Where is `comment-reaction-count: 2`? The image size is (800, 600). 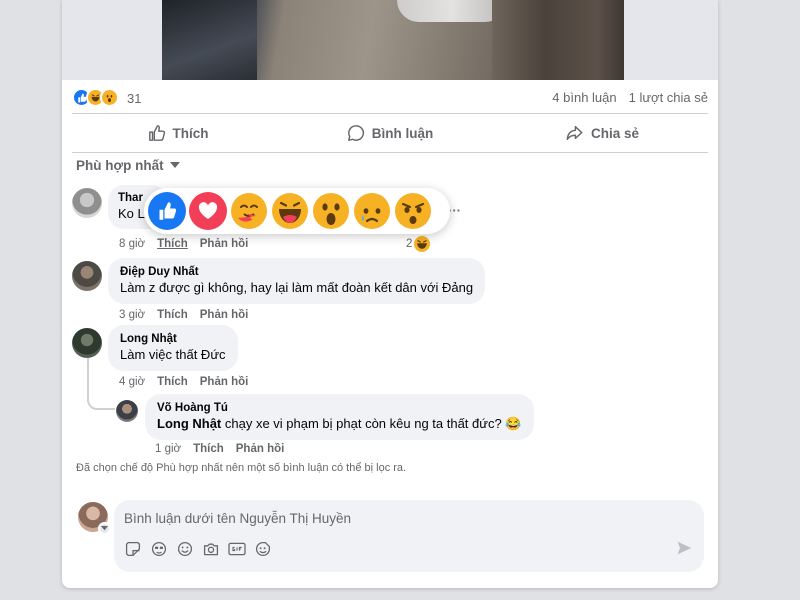 comment-reaction-count: 2 is located at coordinates (418, 244).